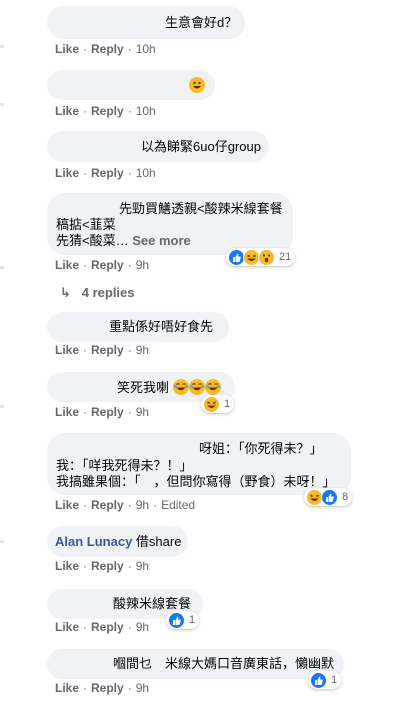 Image resolution: width=412 pixels, height=703 pixels. What do you see at coordinates (93, 541) in the screenshot?
I see `commenter-name: Alan Lunacy` at bounding box center [93, 541].